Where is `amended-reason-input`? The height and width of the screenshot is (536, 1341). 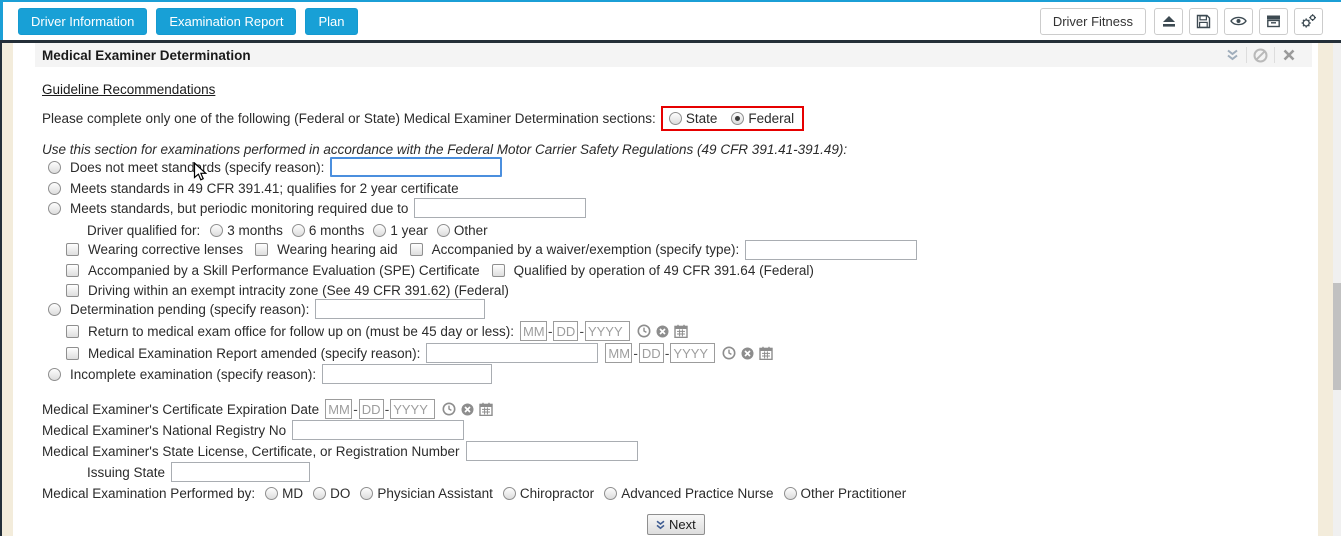
amended-reason-input is located at coordinates (512, 353).